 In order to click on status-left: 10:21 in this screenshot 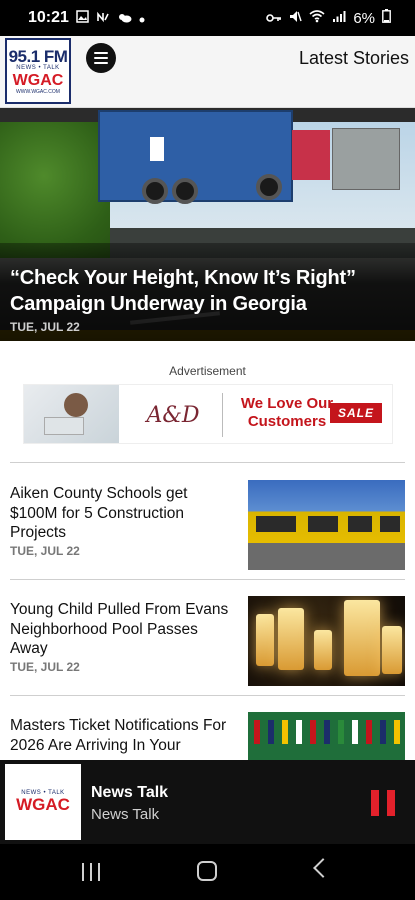, I will do `click(86, 18)`.